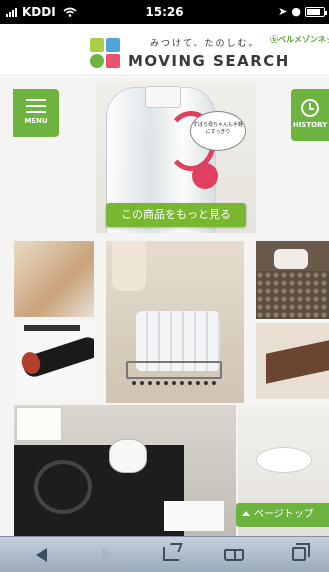 The image size is (329, 572). What do you see at coordinates (175, 322) in the screenshot?
I see `bottle-cart-photo-tile` at bounding box center [175, 322].